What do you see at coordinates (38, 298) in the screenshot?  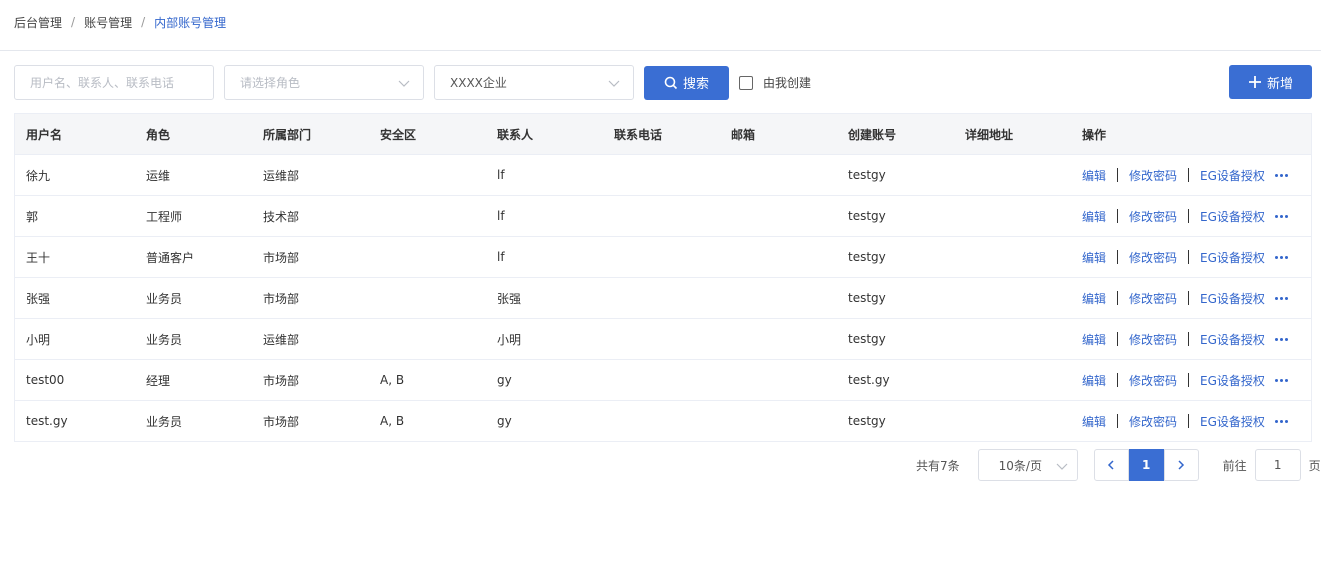 I see `table-cell: 张强` at bounding box center [38, 298].